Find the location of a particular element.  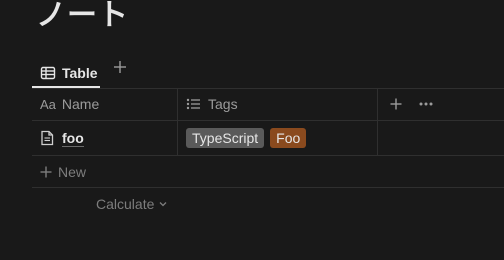

calculate-label: Calculate is located at coordinates (125, 204).